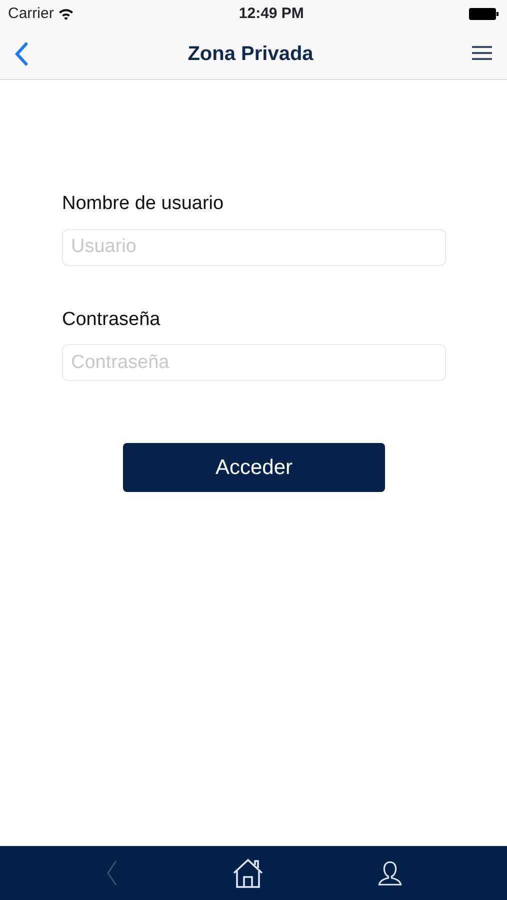 The width and height of the screenshot is (507, 900). I want to click on back-button, so click(22, 53).